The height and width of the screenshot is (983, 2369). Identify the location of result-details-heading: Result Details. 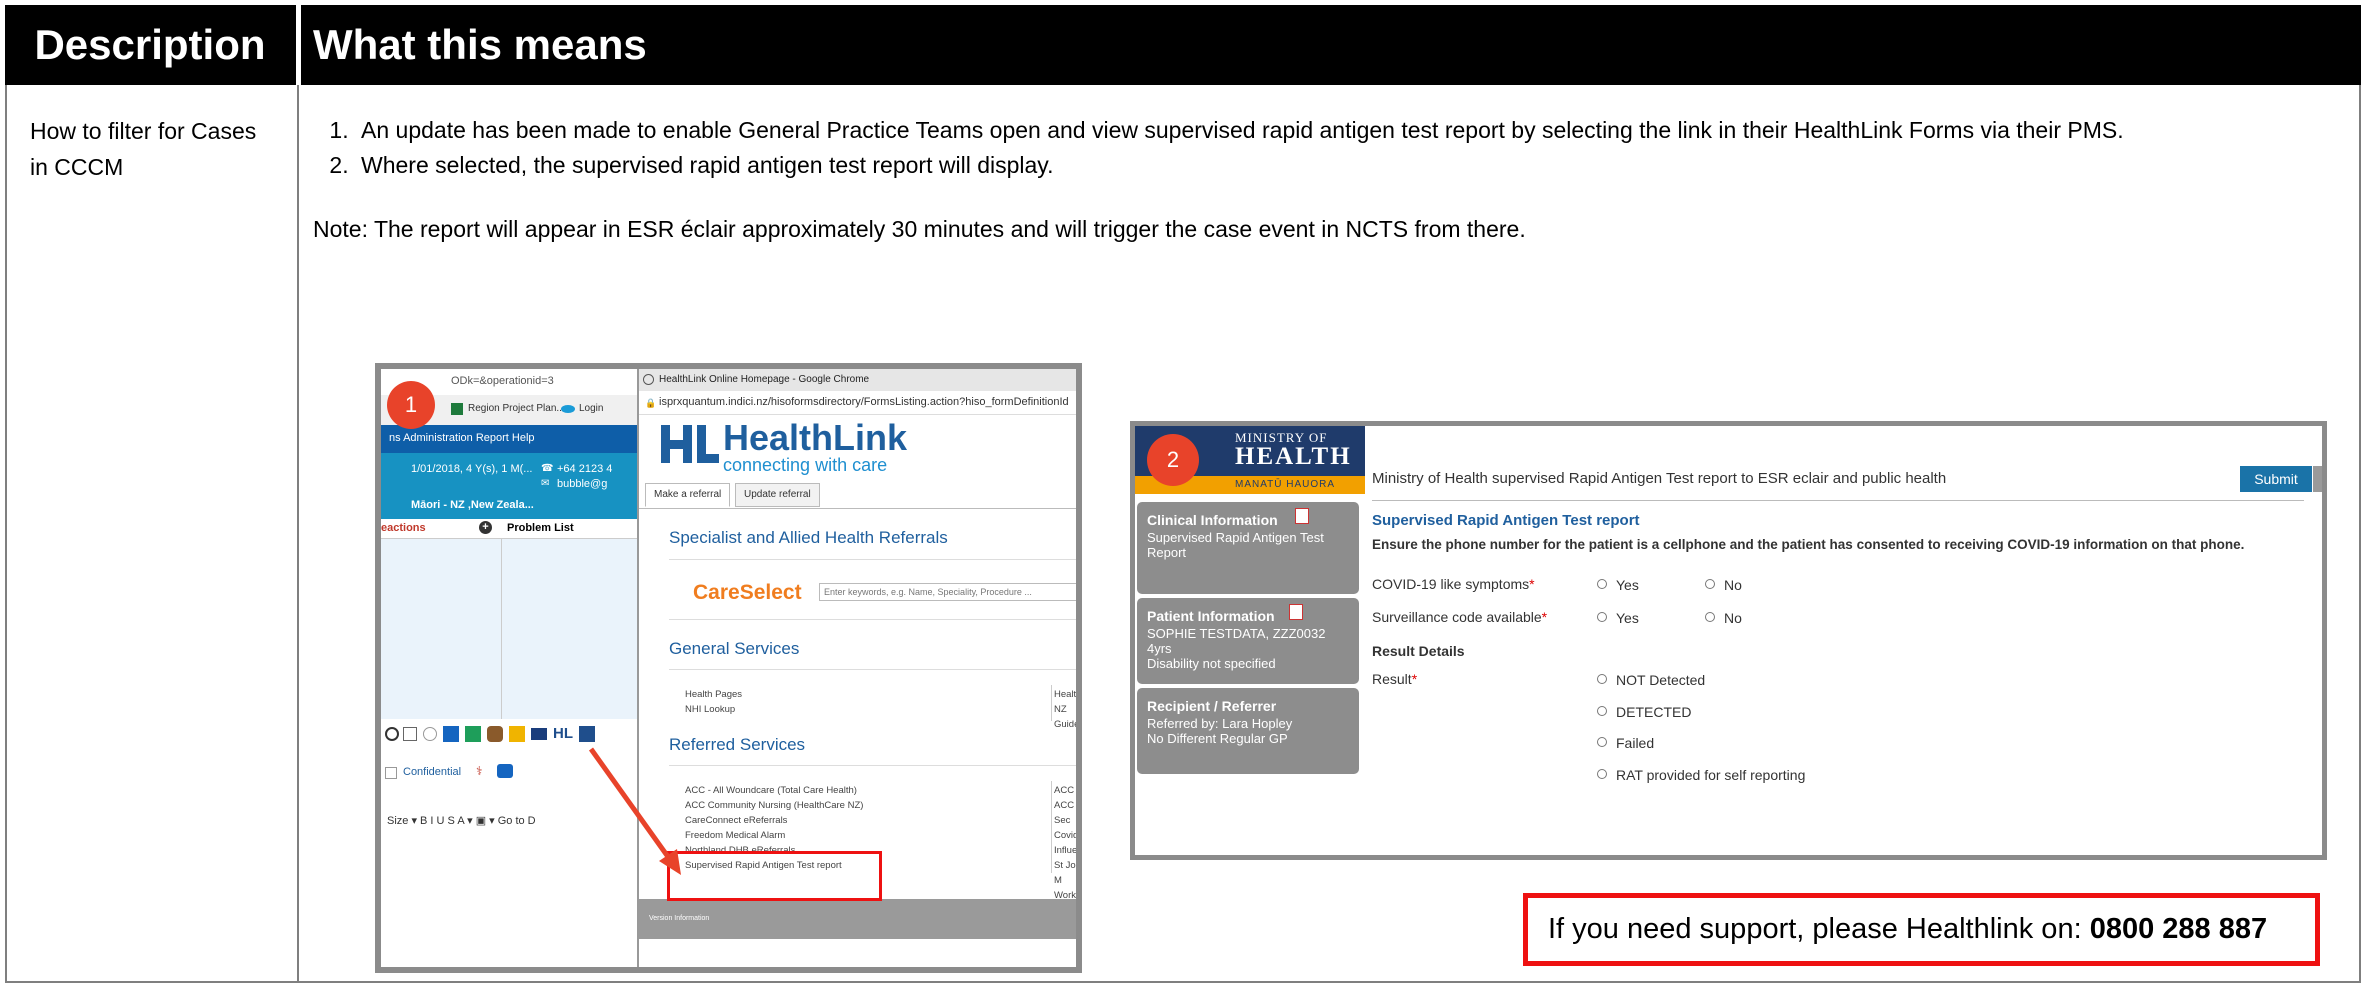
(1418, 651).